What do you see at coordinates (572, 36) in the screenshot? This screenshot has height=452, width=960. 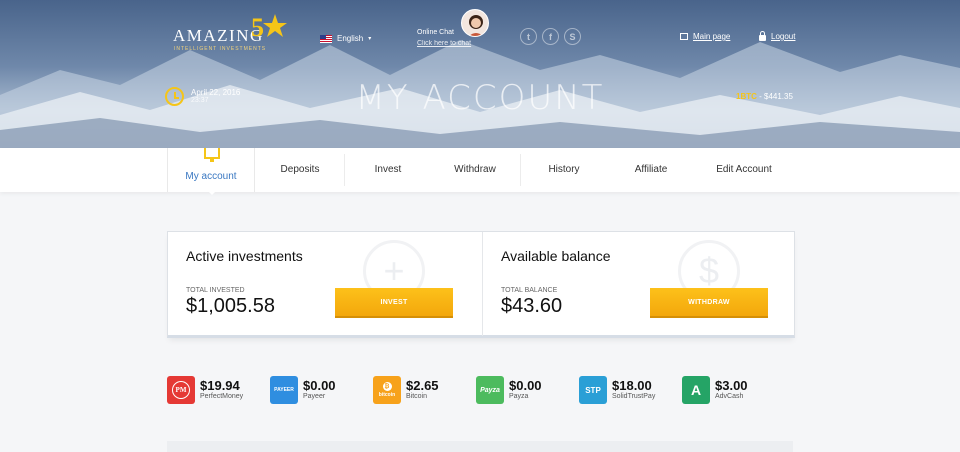 I see `skype-icon: S` at bounding box center [572, 36].